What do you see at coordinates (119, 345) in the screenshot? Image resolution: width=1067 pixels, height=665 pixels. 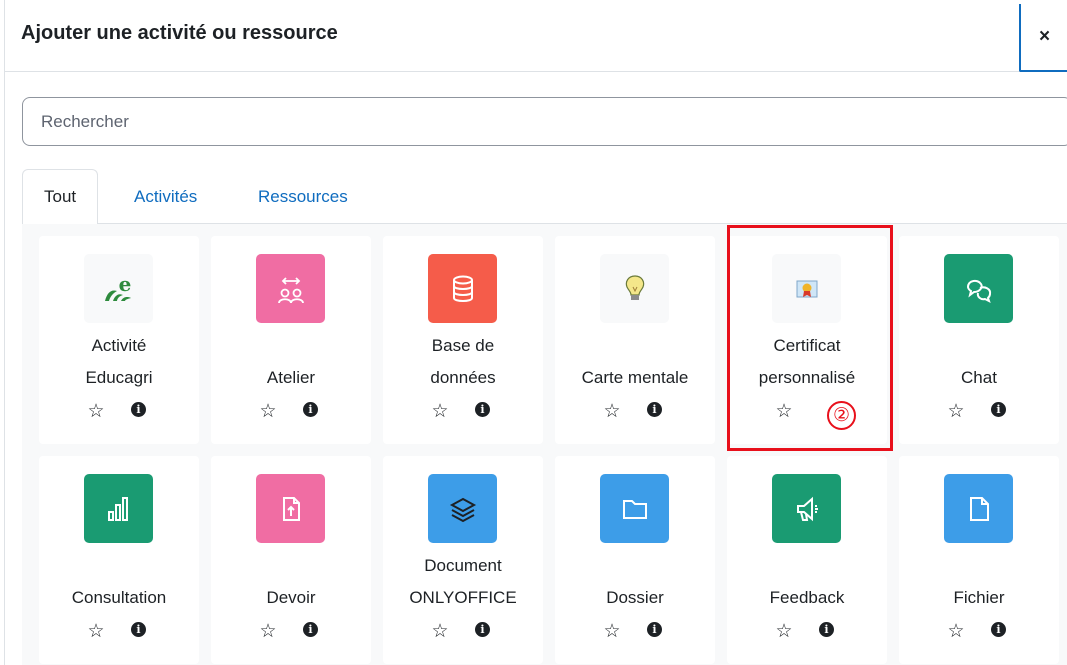 I see `module-label-line1: Activité` at bounding box center [119, 345].